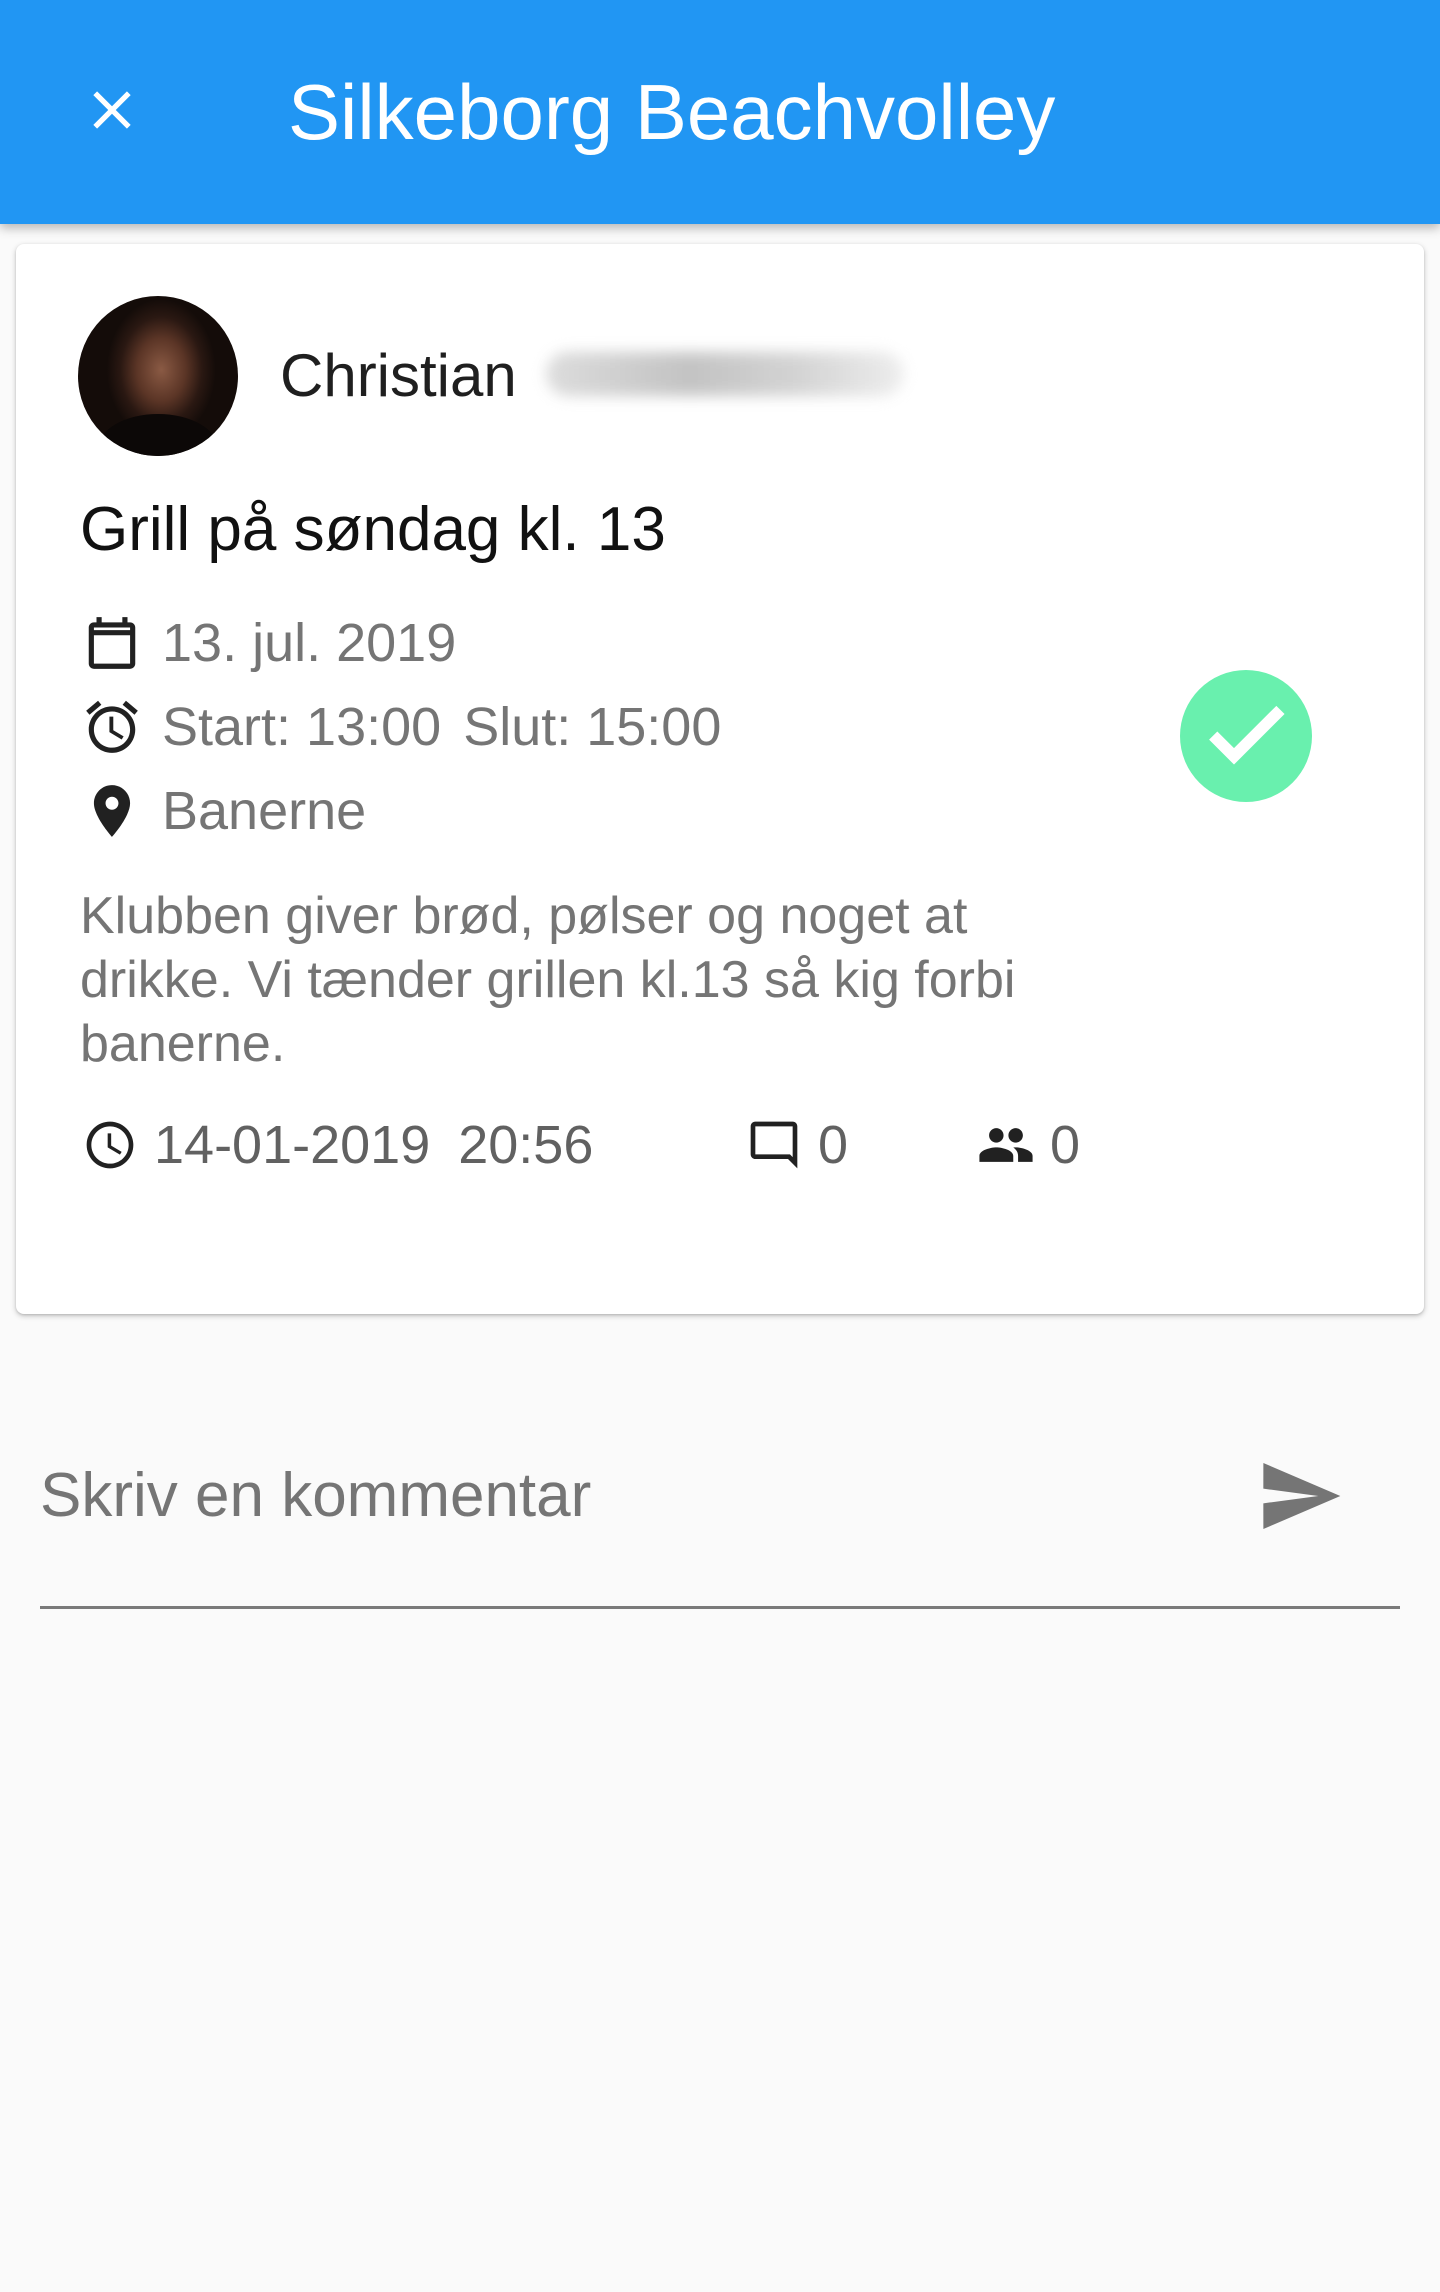  What do you see at coordinates (373, 529) in the screenshot?
I see `event-title: Grill på søndag kl. 13` at bounding box center [373, 529].